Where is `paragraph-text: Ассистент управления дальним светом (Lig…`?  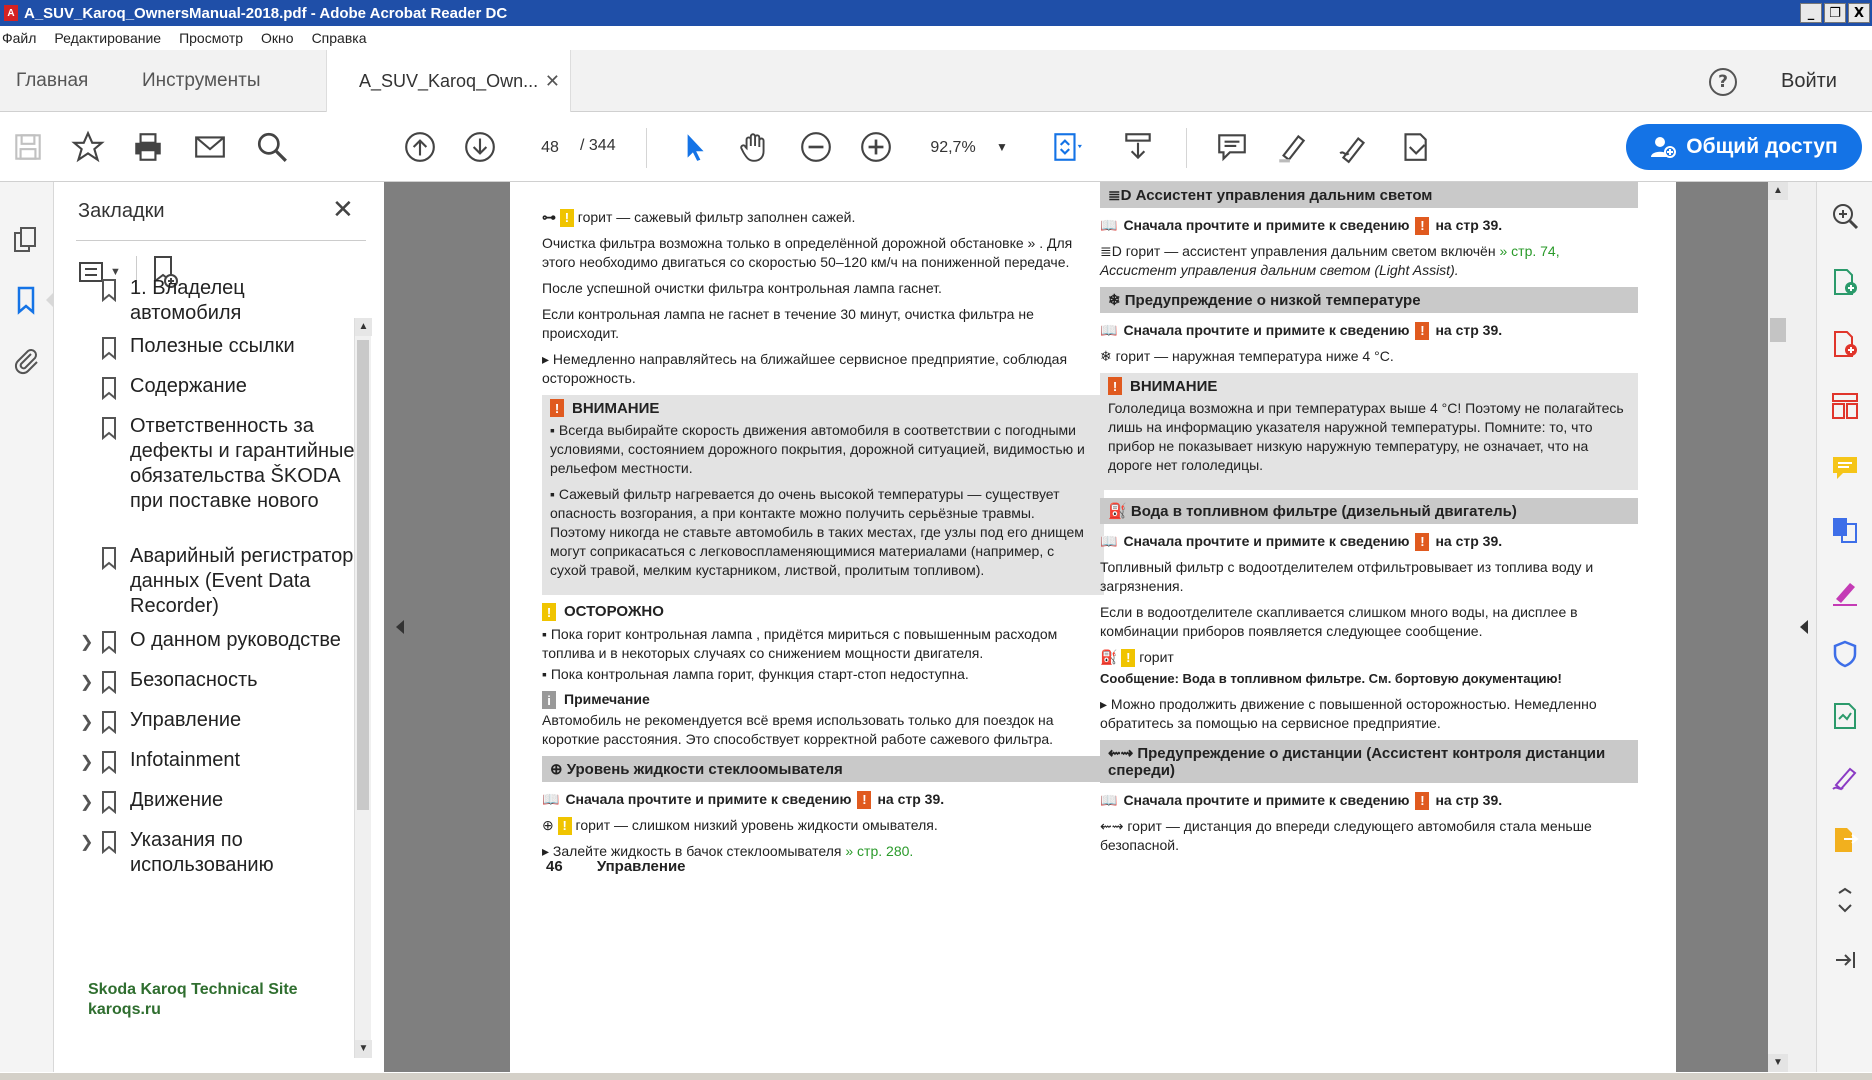
paragraph-text: Ассистент управления дальним светом (Lig… is located at coordinates (1279, 270).